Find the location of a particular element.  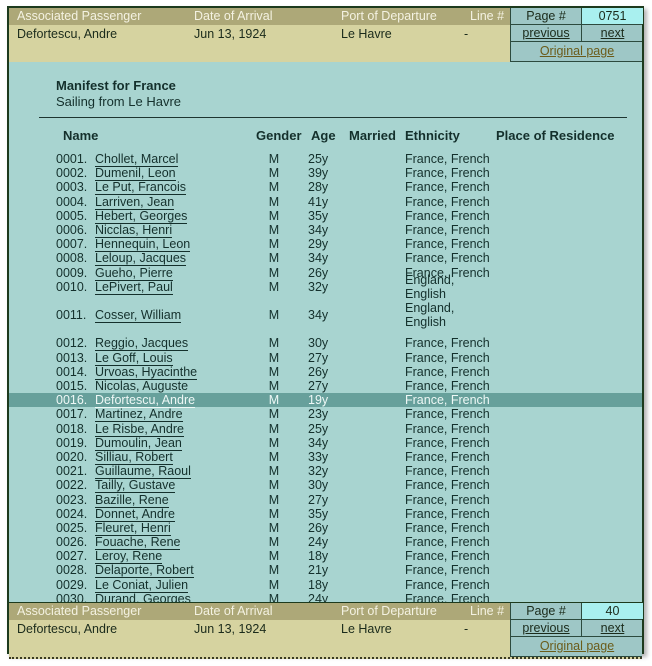

row-passenger-name: Cosser, William is located at coordinates (138, 316).